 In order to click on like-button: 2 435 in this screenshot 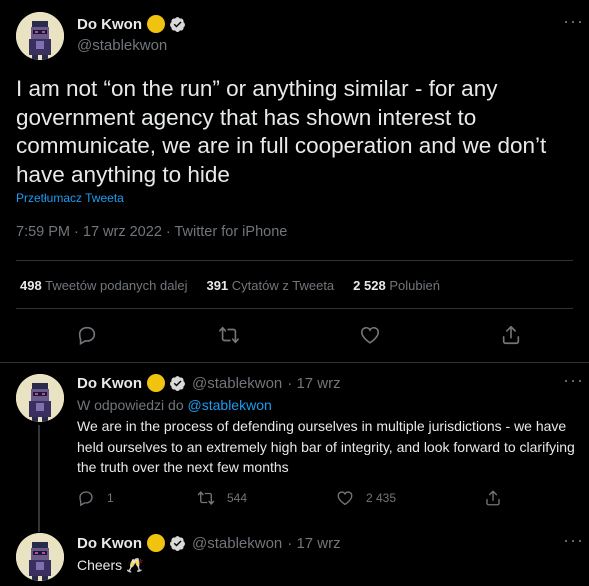, I will do `click(366, 498)`.